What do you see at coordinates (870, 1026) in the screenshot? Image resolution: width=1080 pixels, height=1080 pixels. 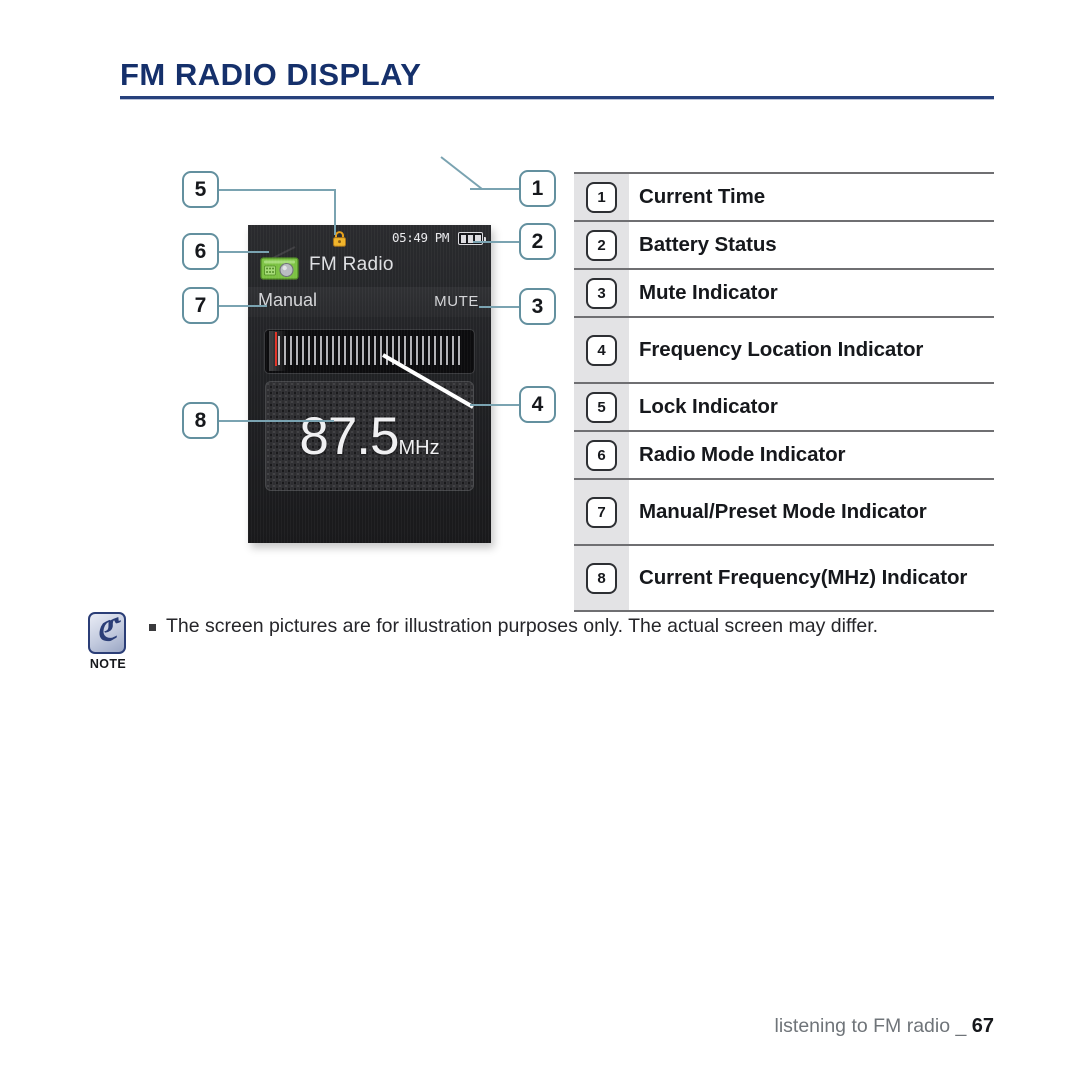 I see `footer-text: listening to FM radio _` at bounding box center [870, 1026].